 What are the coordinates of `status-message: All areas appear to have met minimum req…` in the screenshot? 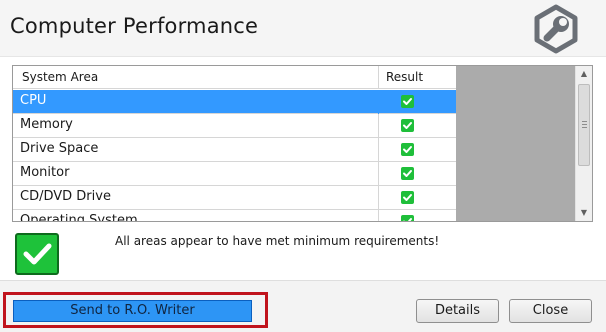 It's located at (277, 241).